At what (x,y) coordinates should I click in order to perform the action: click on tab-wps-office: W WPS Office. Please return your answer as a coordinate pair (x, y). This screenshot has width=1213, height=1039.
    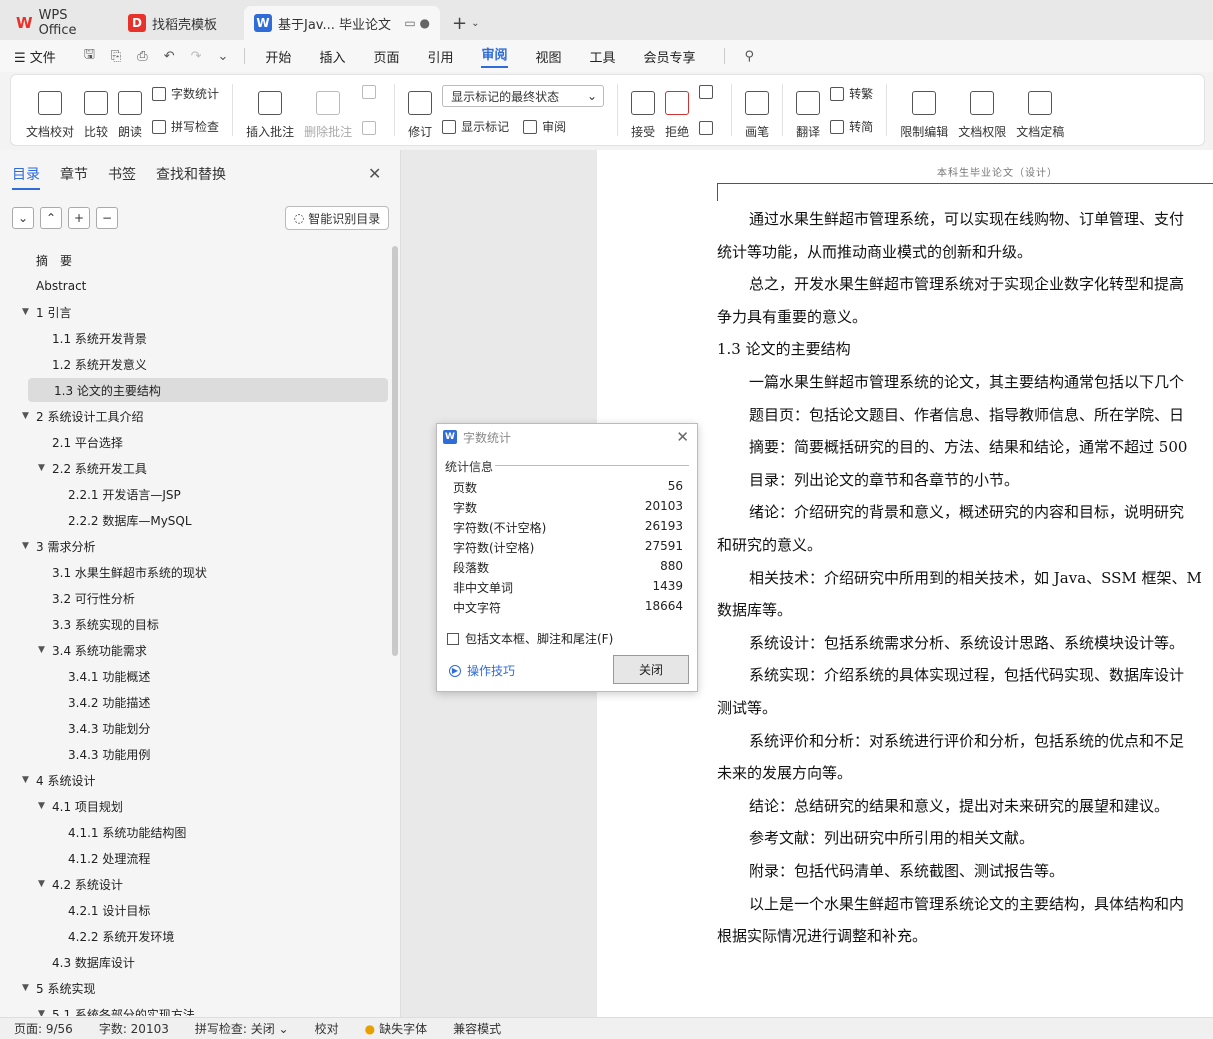
    Looking at the image, I should click on (60, 23).